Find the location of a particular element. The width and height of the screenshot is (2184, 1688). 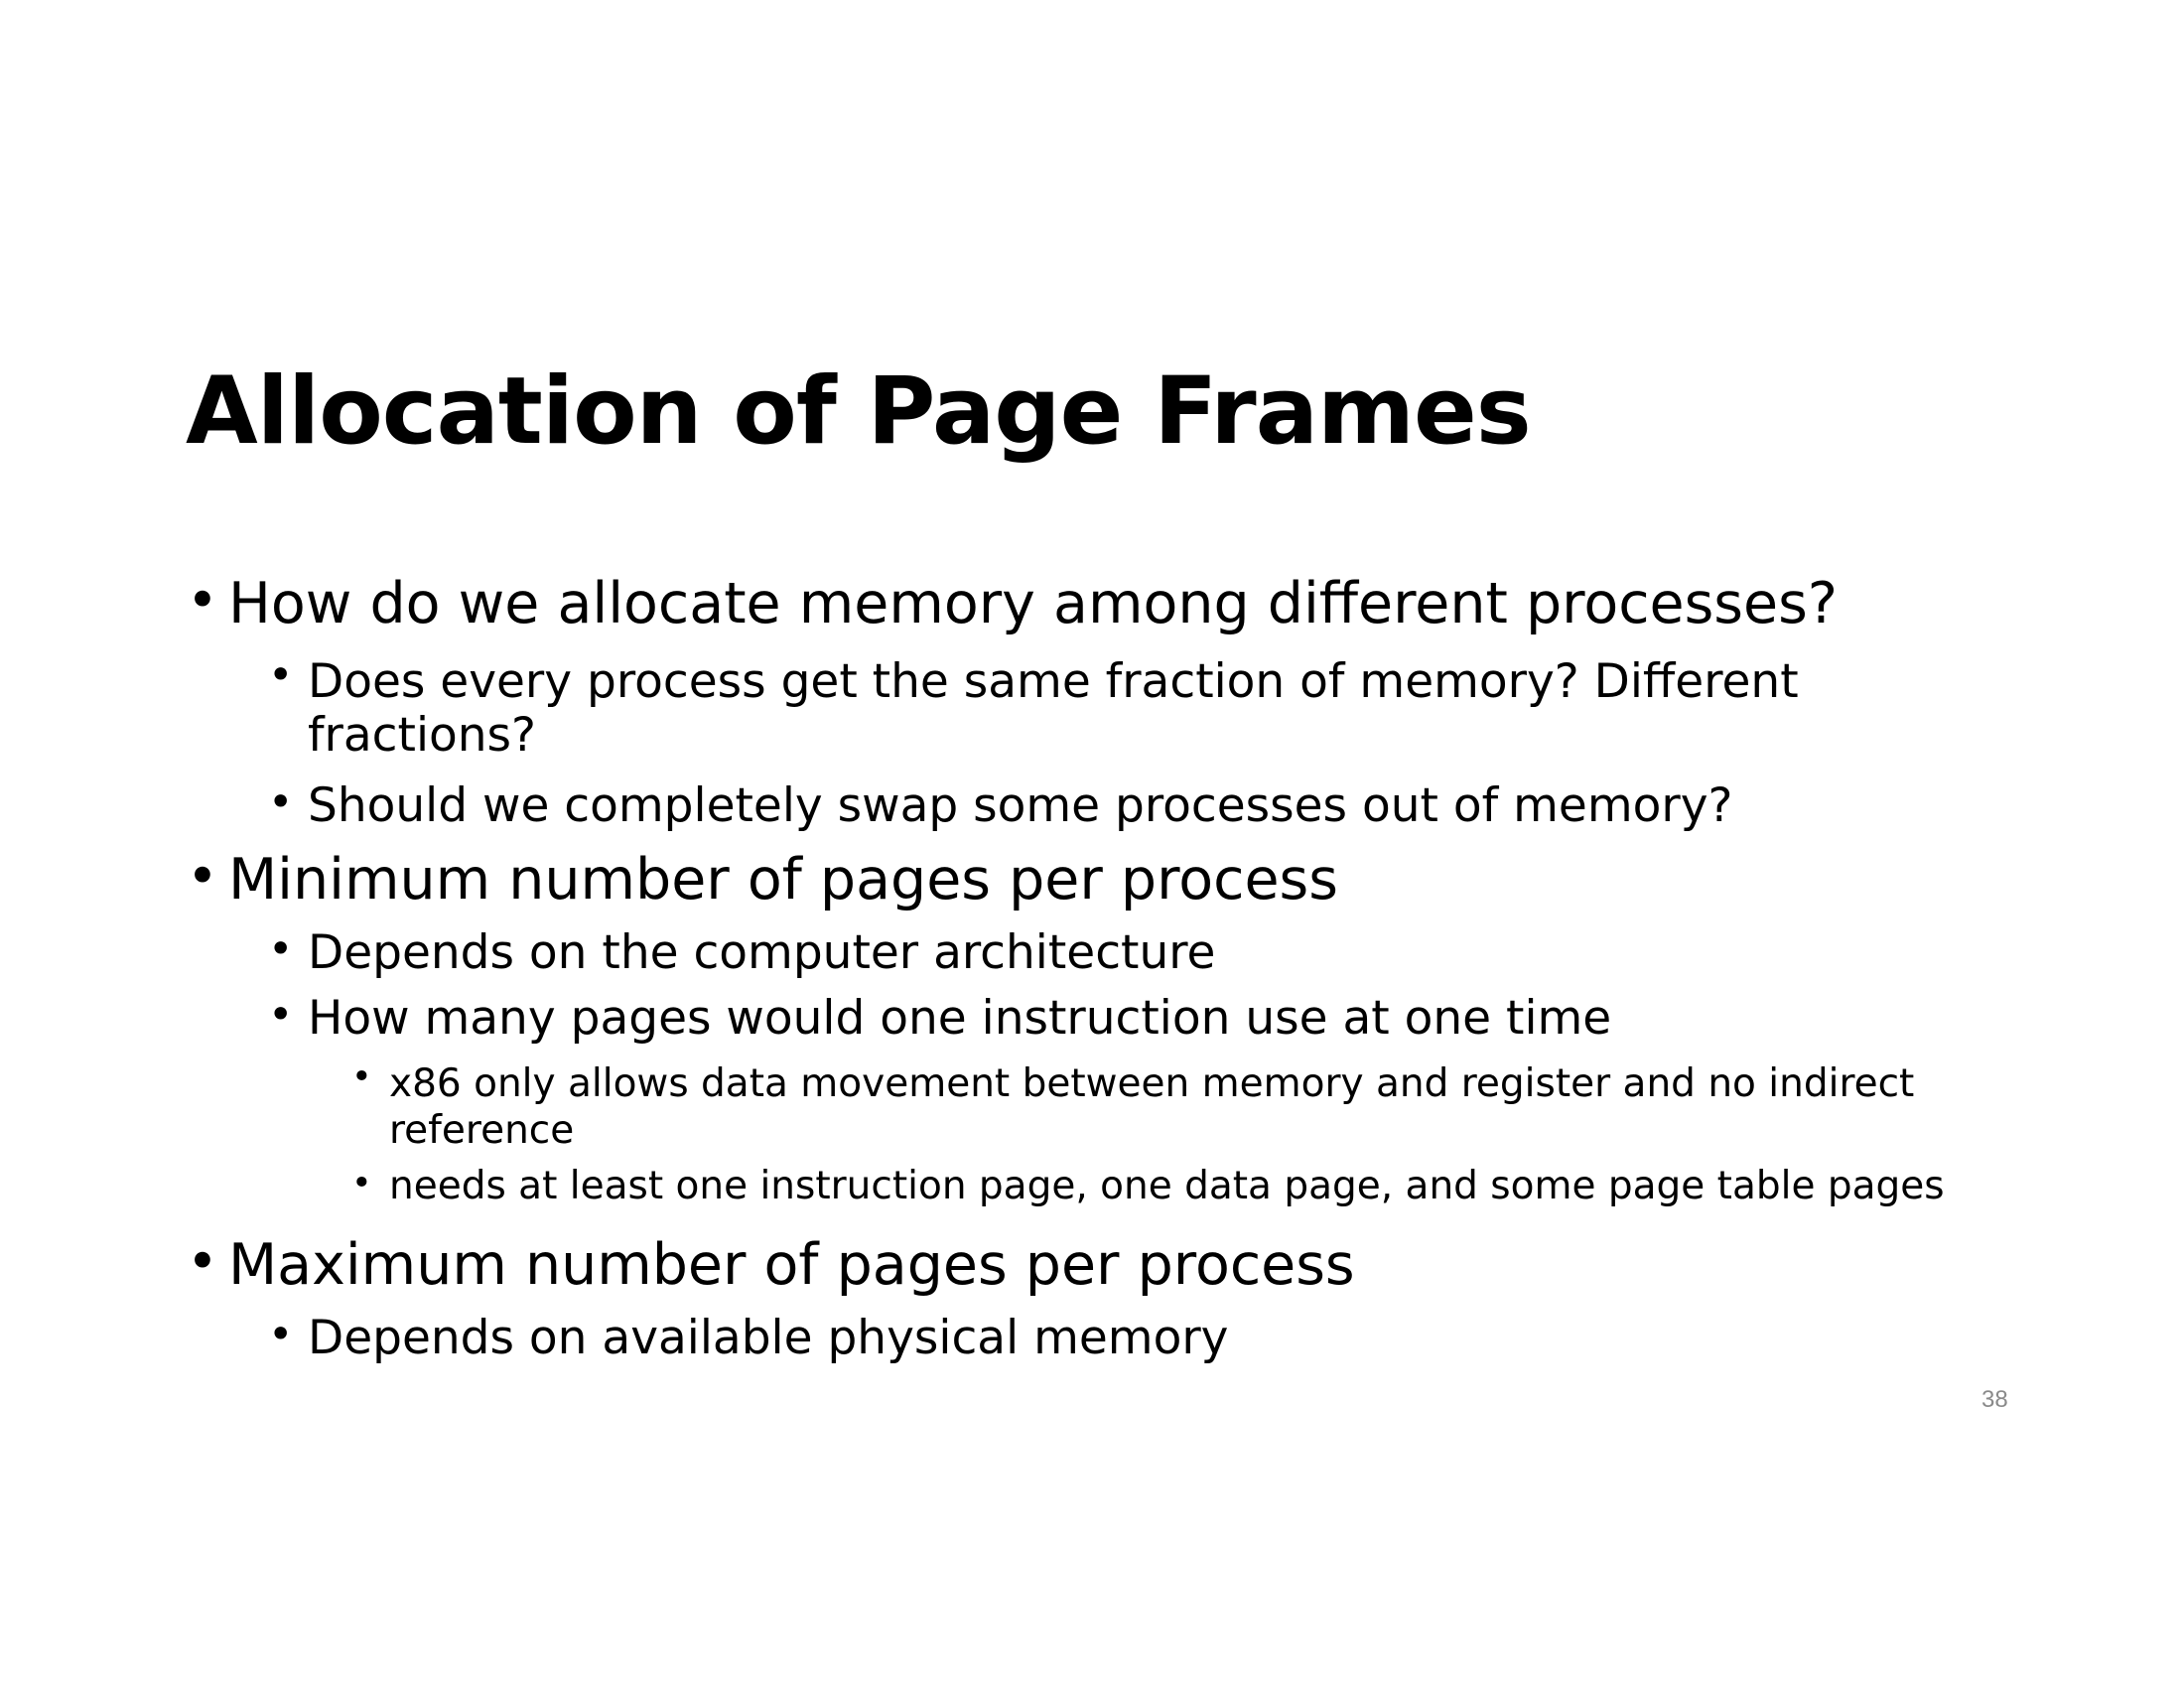

sub-bullet-item: • Depends on the computer architecture is located at coordinates (742, 952).